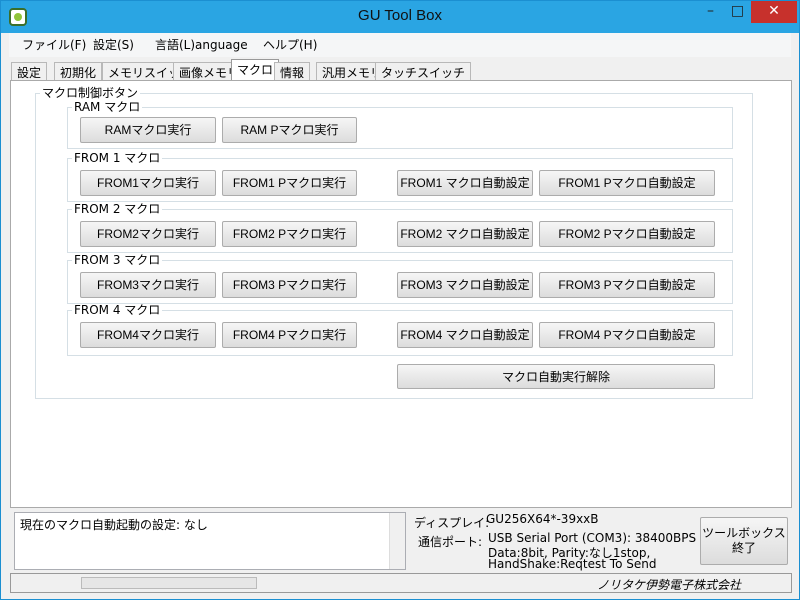 This screenshot has width=800, height=600. What do you see at coordinates (400, 45) in the screenshot?
I see `menu-bar: ファイル(F) 設定(S) 言語(L)anguage ヘルプ(H)` at bounding box center [400, 45].